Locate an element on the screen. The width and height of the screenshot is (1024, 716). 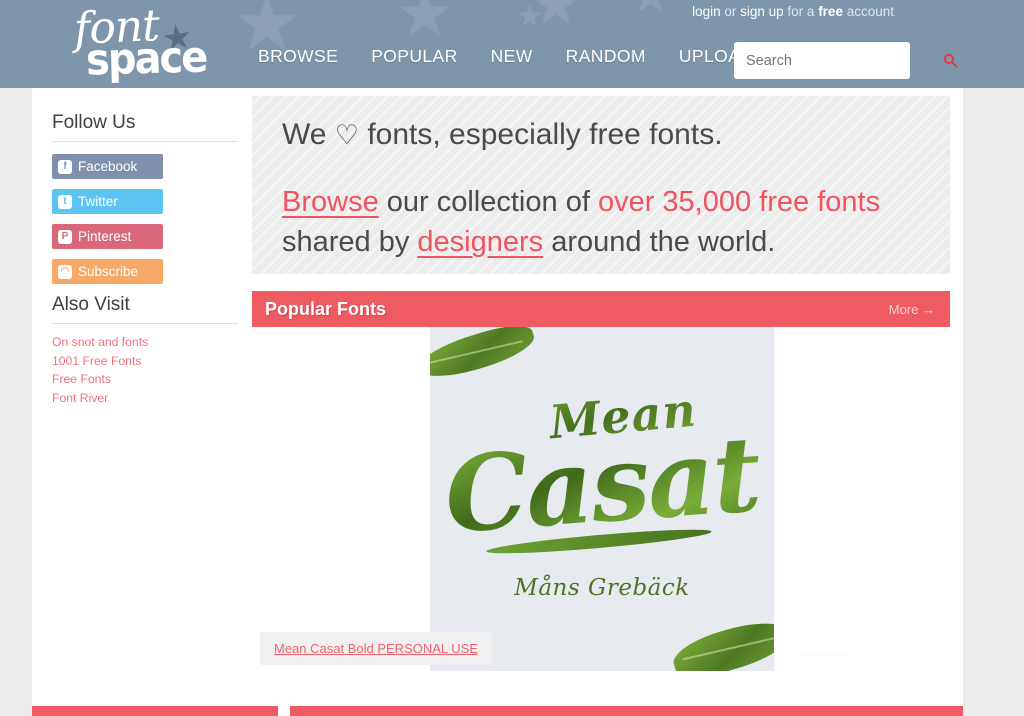
visit-link-1001-free-fonts: 1001 Free Fonts is located at coordinates (147, 361).